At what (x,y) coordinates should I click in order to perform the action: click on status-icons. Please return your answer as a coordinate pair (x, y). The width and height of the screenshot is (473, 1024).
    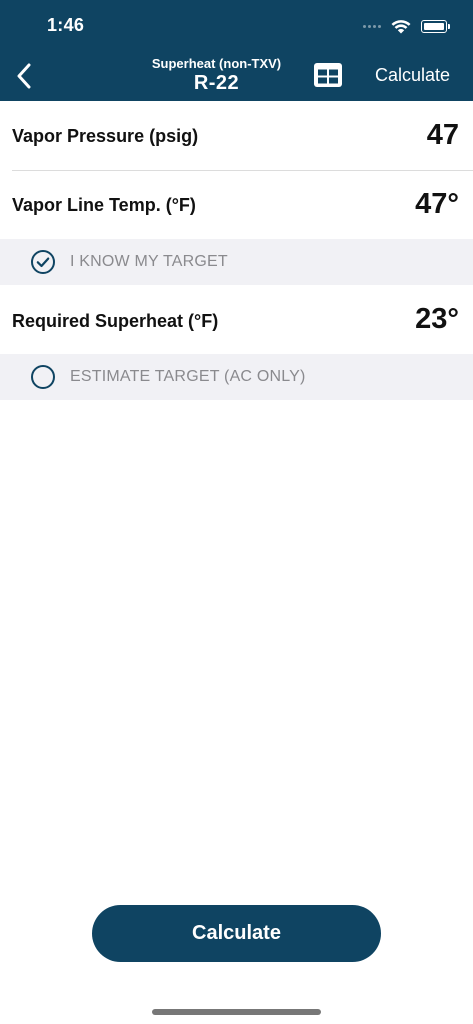
    Looking at the image, I should click on (406, 26).